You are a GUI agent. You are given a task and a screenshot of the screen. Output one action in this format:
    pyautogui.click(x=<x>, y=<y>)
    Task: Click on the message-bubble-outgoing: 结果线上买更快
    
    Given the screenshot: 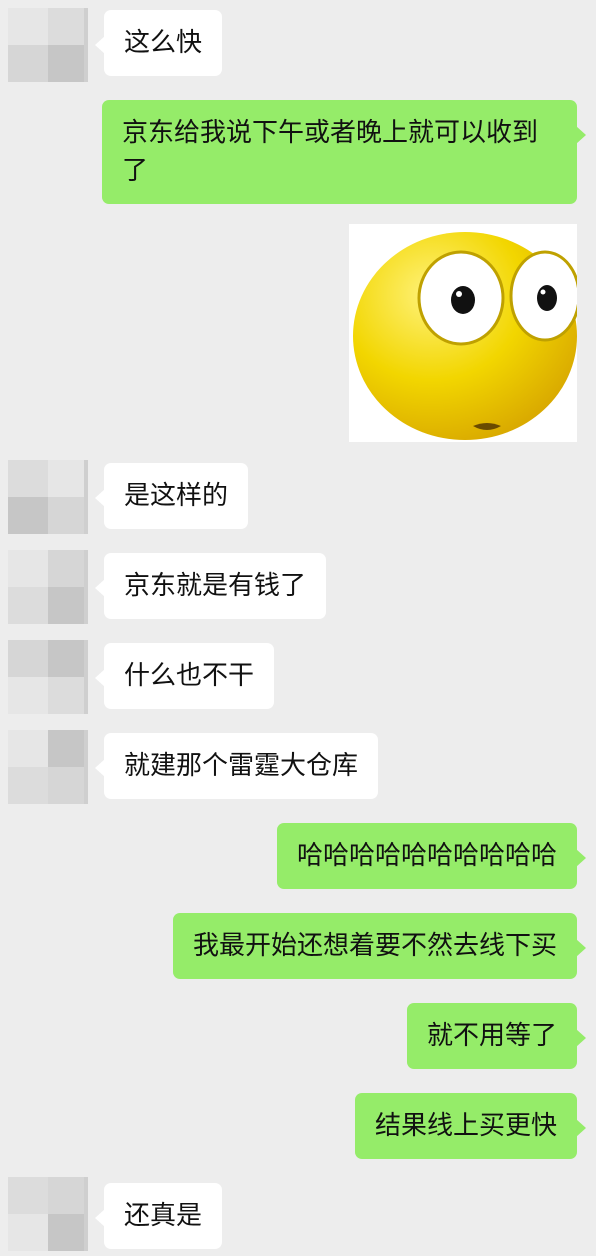 What is the action you would take?
    pyautogui.click(x=470, y=1126)
    